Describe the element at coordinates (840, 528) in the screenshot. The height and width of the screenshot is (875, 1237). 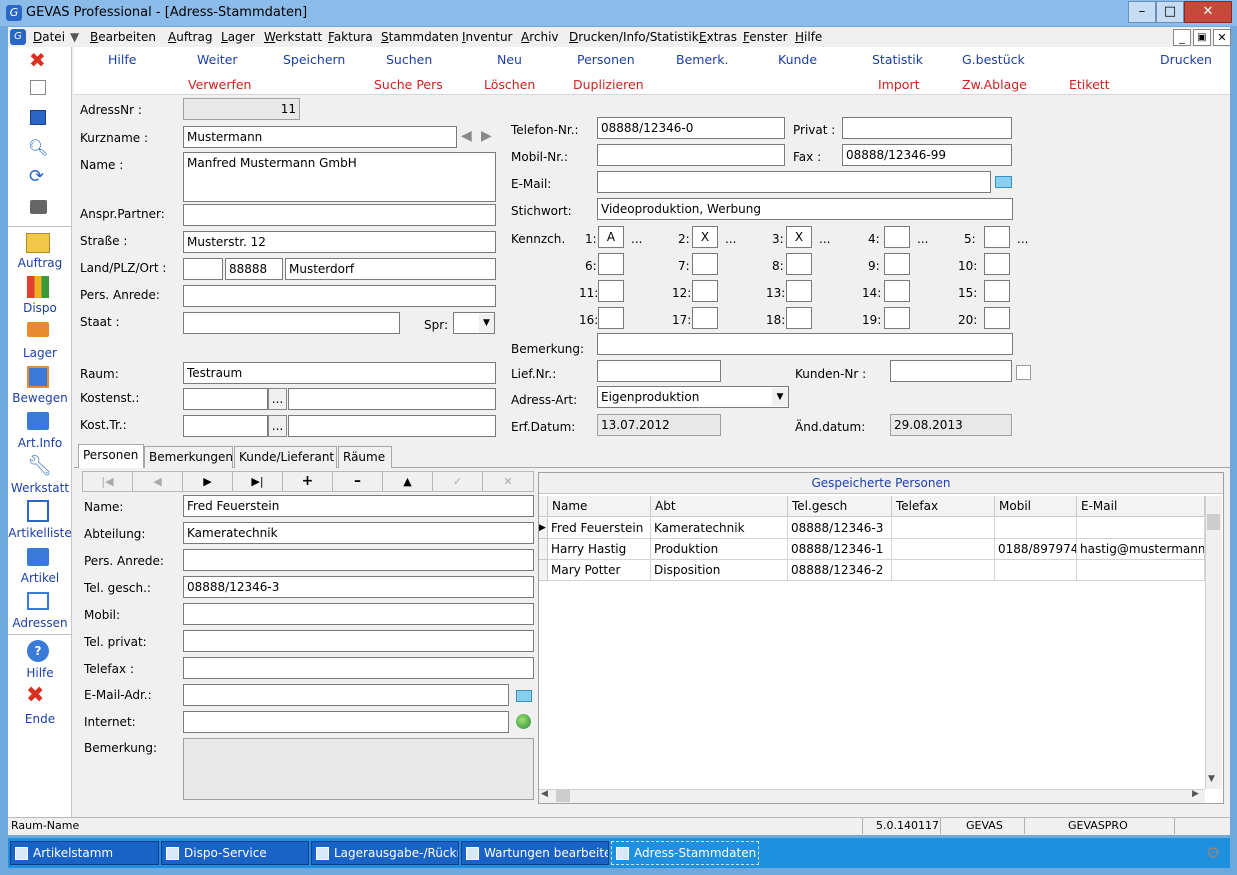
I see `table-cell: 08888/12346-3` at that location.